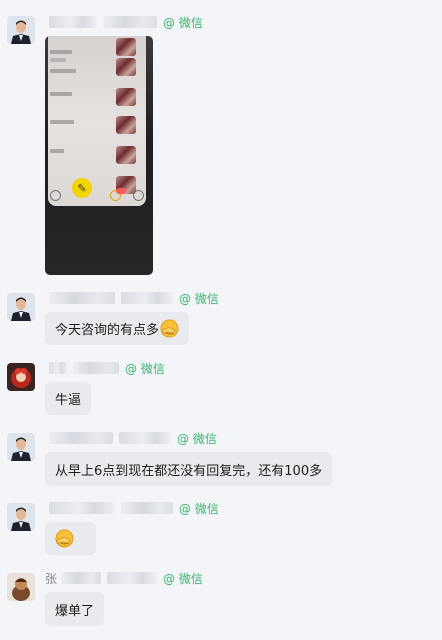 This screenshot has height=640, width=442. I want to click on message-text: 爆单了, so click(75, 611).